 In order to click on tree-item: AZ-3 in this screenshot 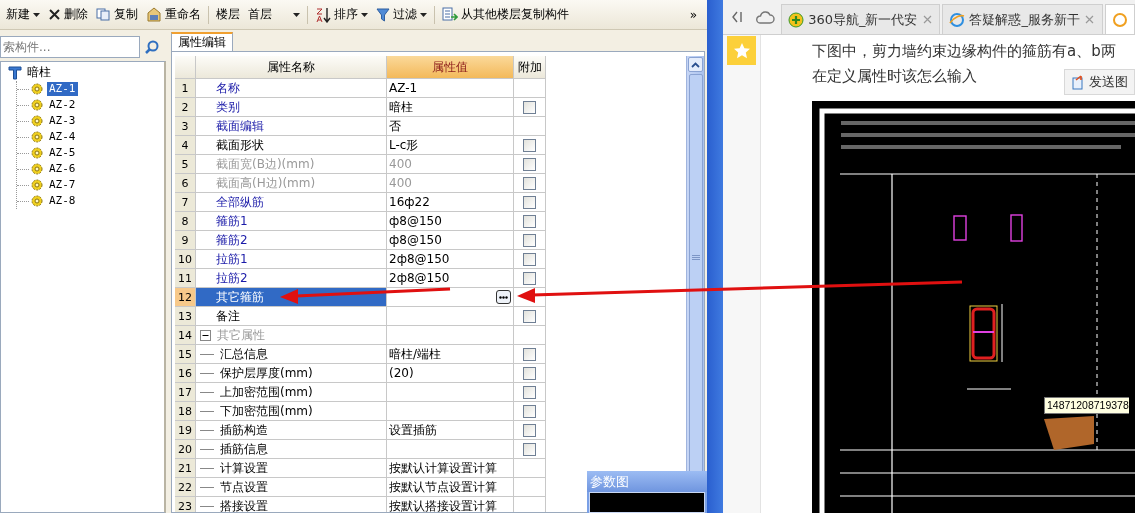, I will do `click(62, 121)`.